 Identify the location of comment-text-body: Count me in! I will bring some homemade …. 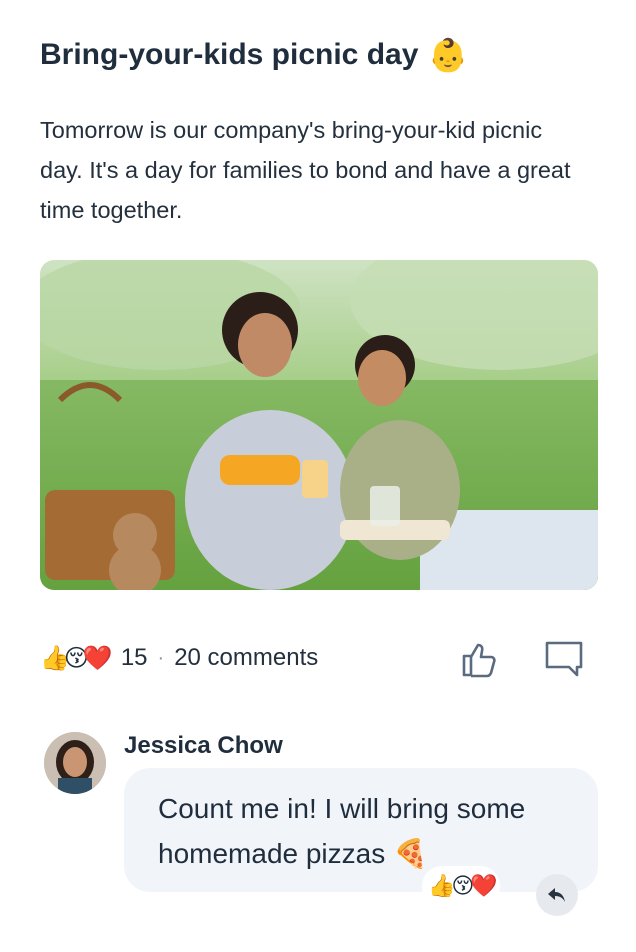
(342, 831).